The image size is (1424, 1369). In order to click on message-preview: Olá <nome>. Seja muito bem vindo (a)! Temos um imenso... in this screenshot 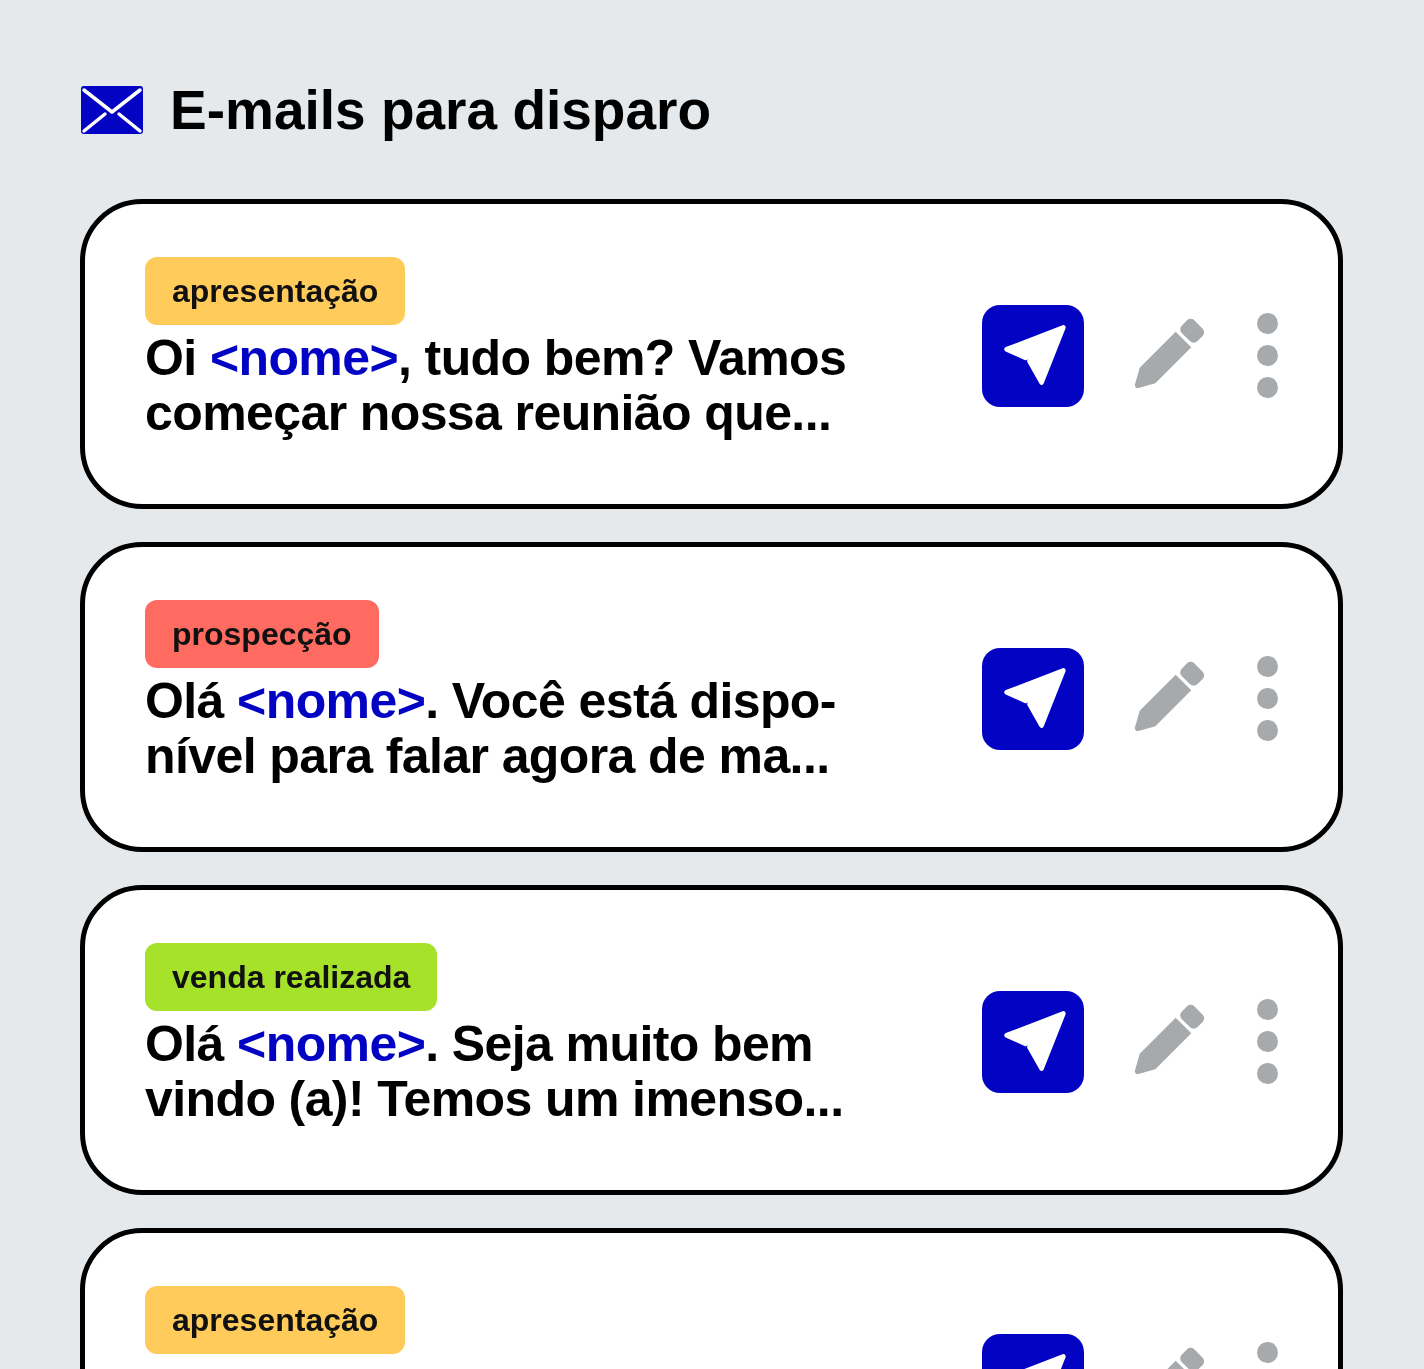, I will do `click(494, 1072)`.